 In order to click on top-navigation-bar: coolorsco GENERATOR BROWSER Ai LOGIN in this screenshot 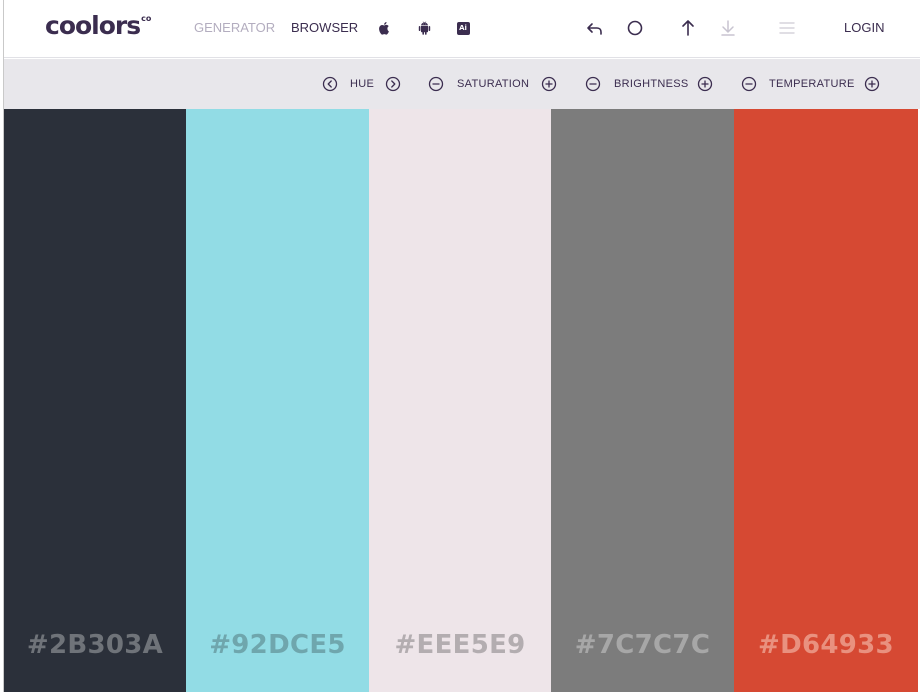, I will do `click(462, 29)`.